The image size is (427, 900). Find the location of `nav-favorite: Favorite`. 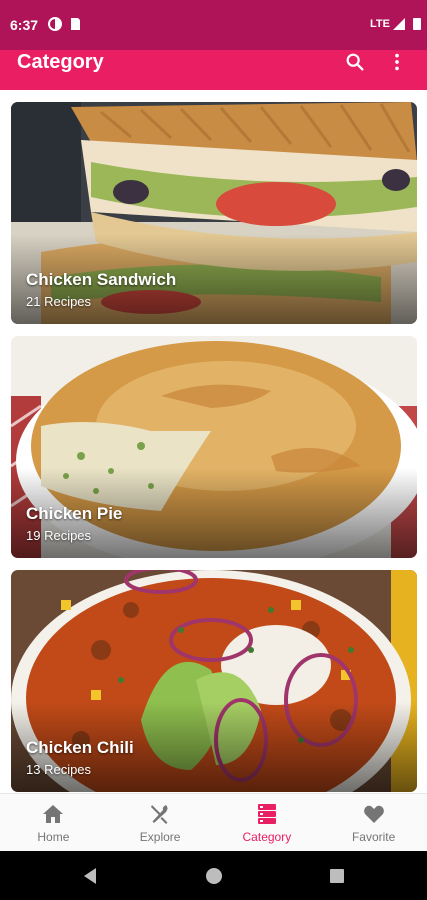

nav-favorite: Favorite is located at coordinates (373, 822).